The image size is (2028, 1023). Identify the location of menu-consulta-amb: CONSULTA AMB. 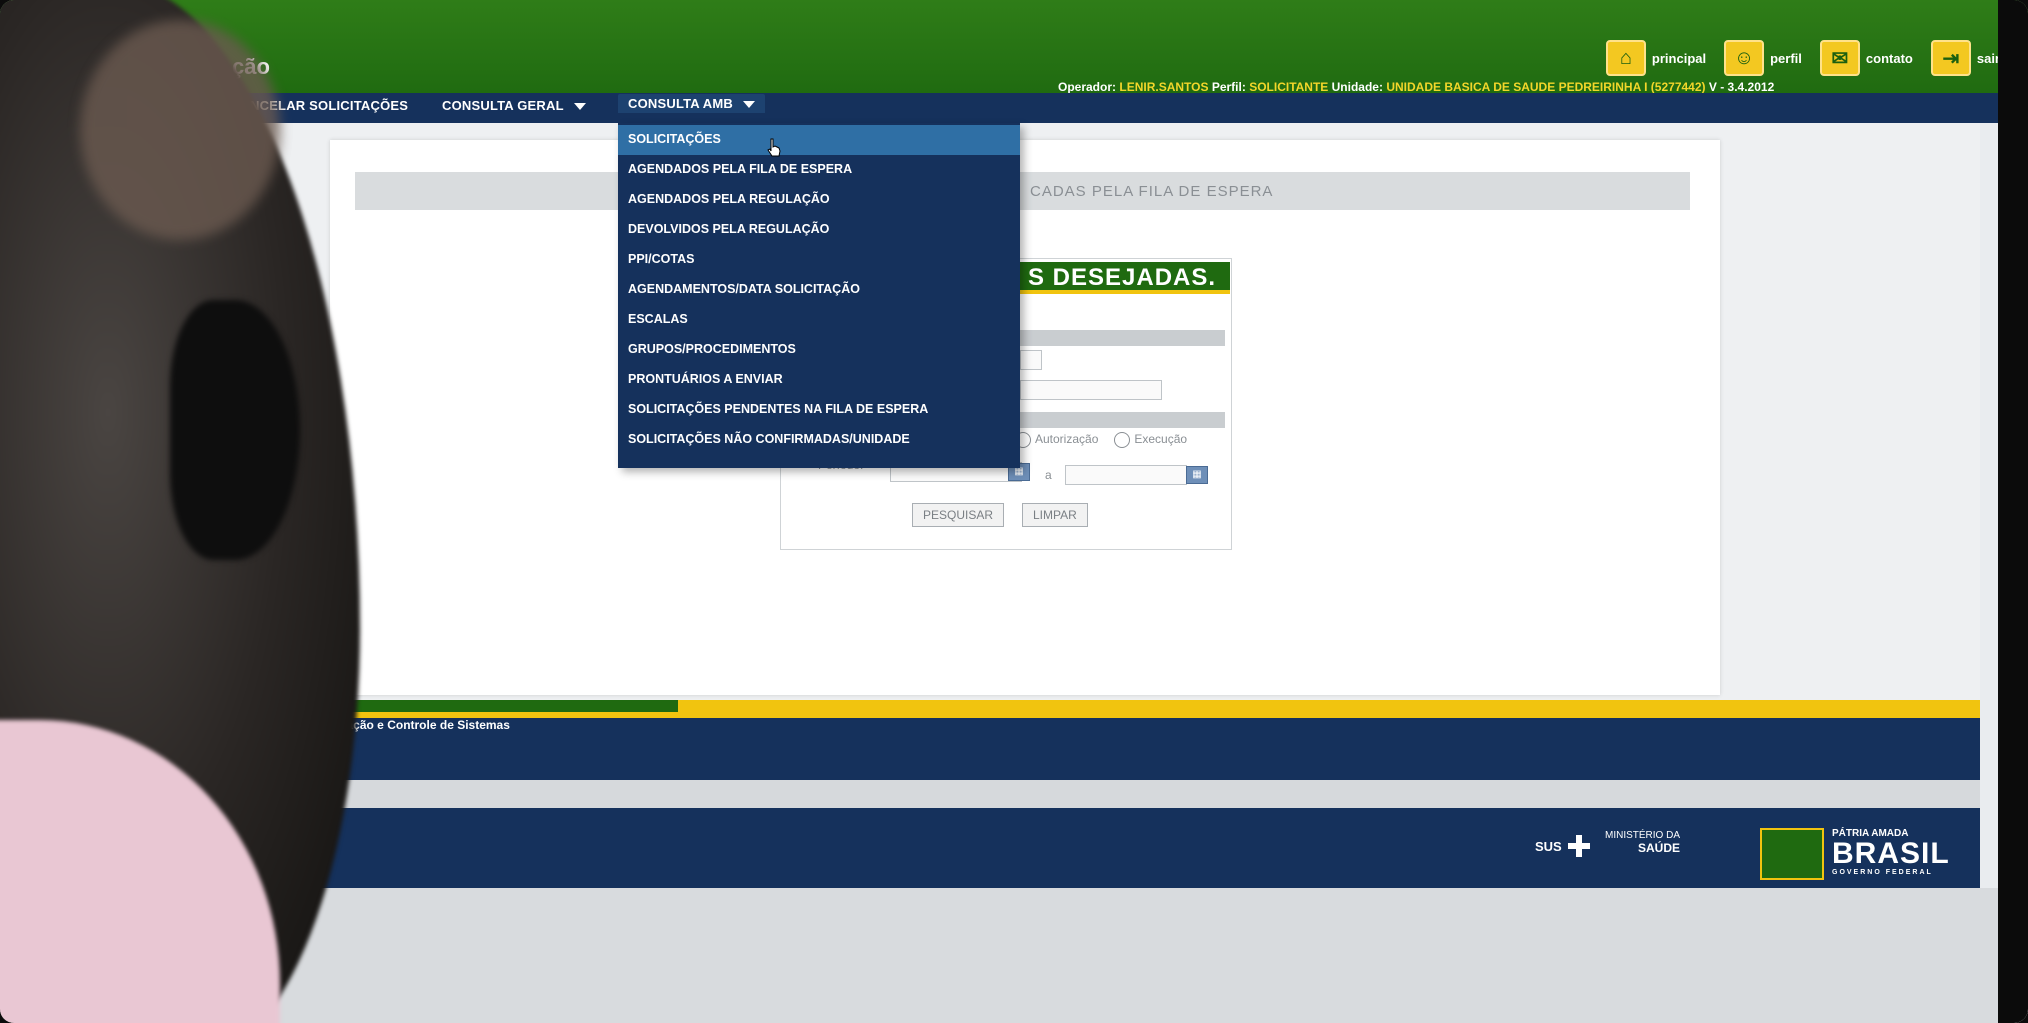
(691, 103).